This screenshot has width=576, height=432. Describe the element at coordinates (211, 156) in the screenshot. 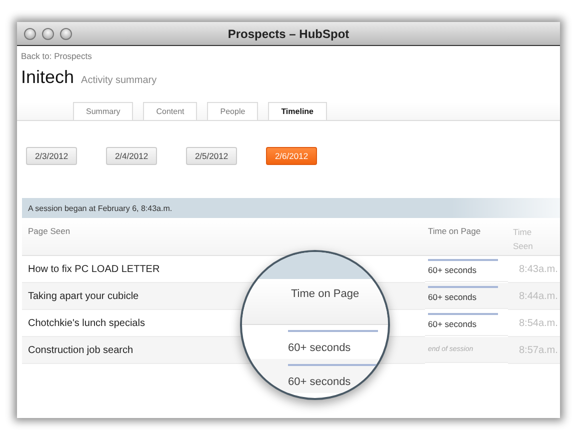

I see `date-button: 2/5/2012` at that location.